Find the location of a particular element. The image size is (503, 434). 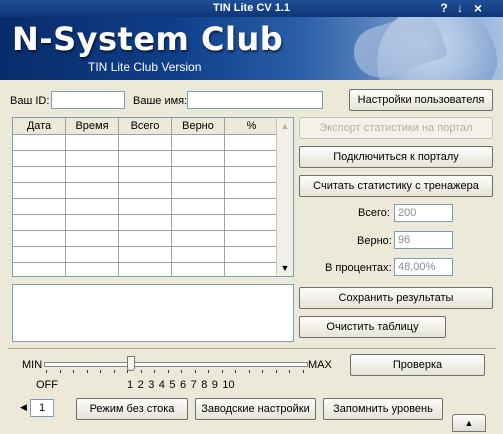

check-button: Проверка is located at coordinates (417, 365).